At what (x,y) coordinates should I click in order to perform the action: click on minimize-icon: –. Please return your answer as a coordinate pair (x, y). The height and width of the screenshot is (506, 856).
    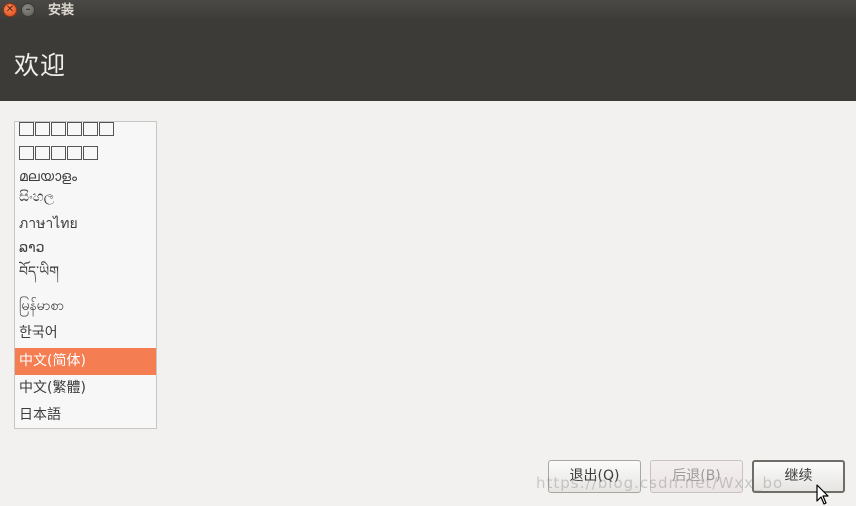
    Looking at the image, I should click on (28, 9).